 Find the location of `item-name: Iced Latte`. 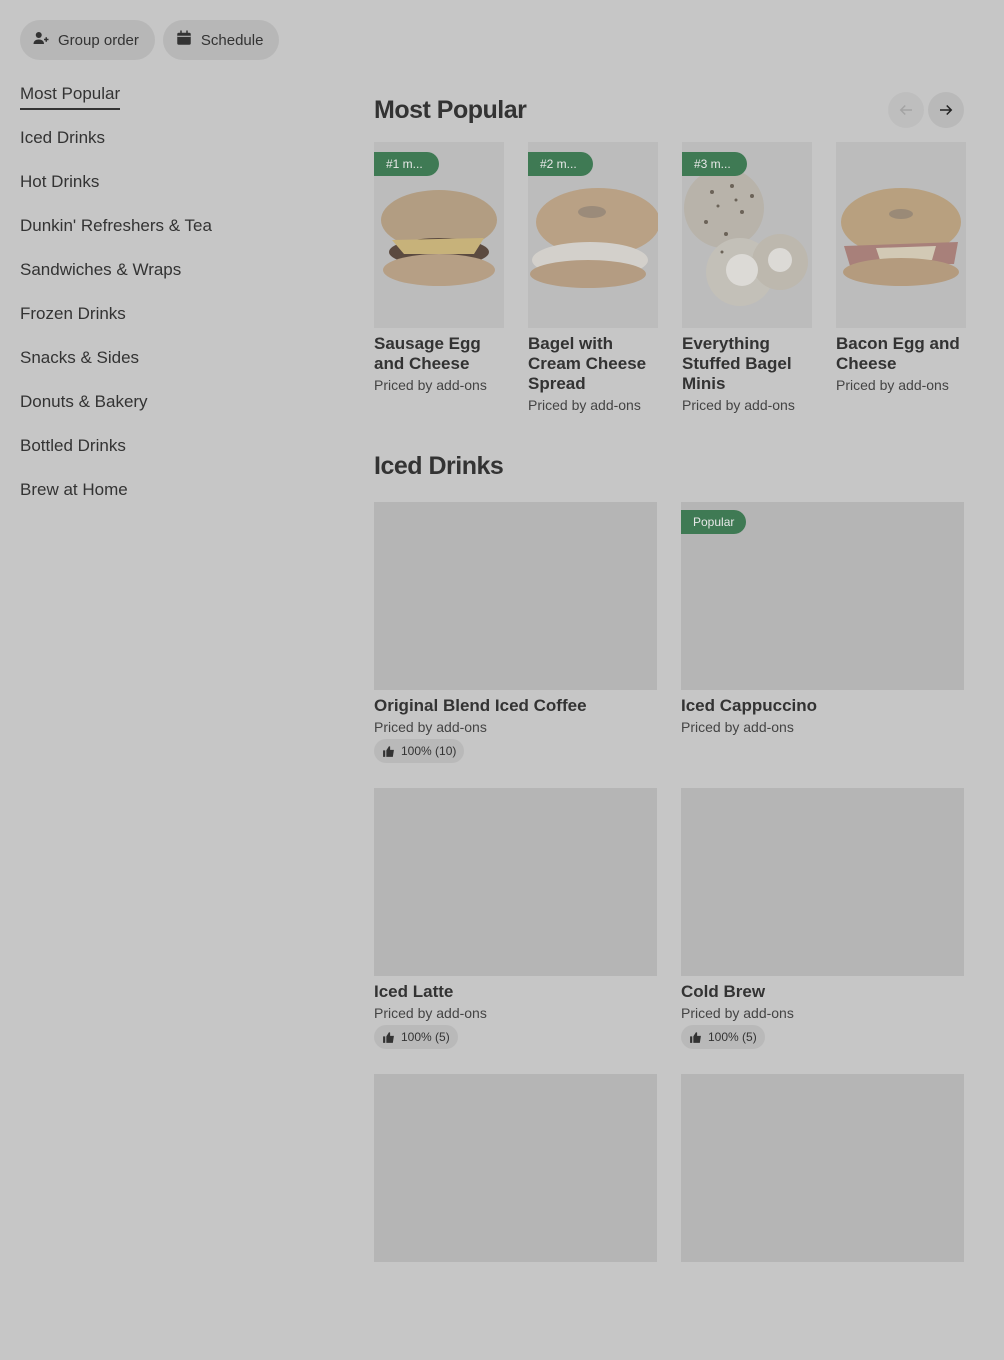

item-name: Iced Latte is located at coordinates (414, 991).